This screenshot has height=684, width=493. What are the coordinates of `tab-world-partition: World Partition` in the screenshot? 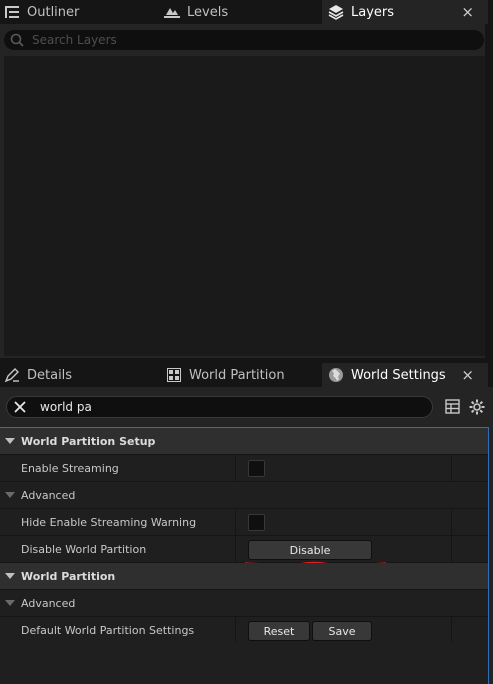 It's located at (244, 375).